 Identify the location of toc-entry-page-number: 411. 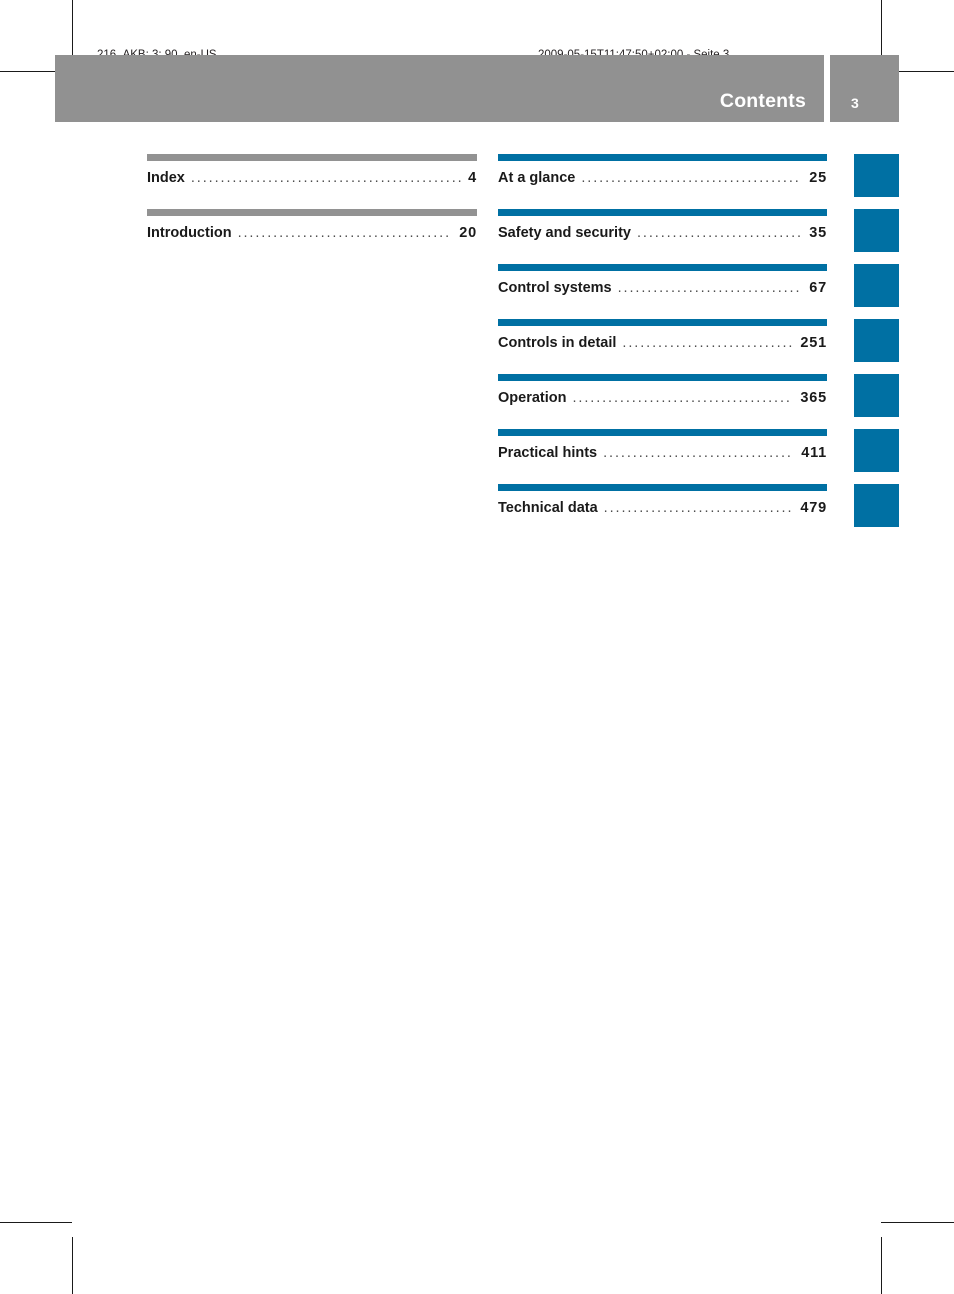
(814, 453).